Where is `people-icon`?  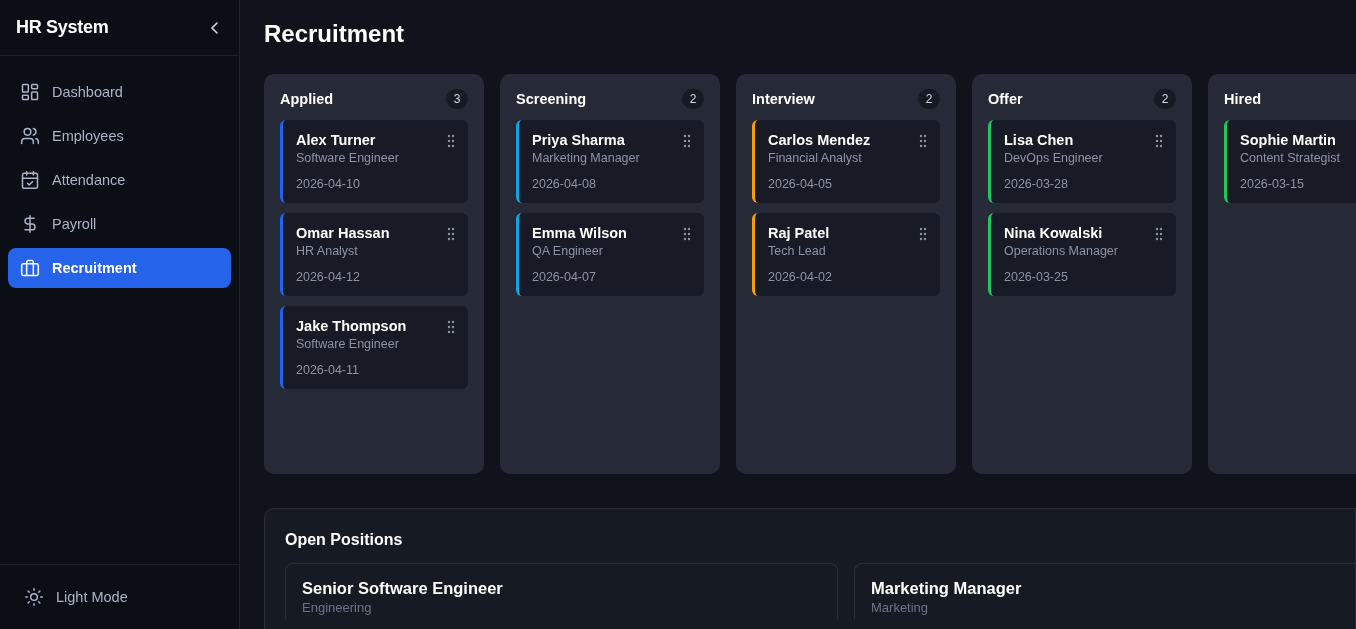
people-icon is located at coordinates (30, 136).